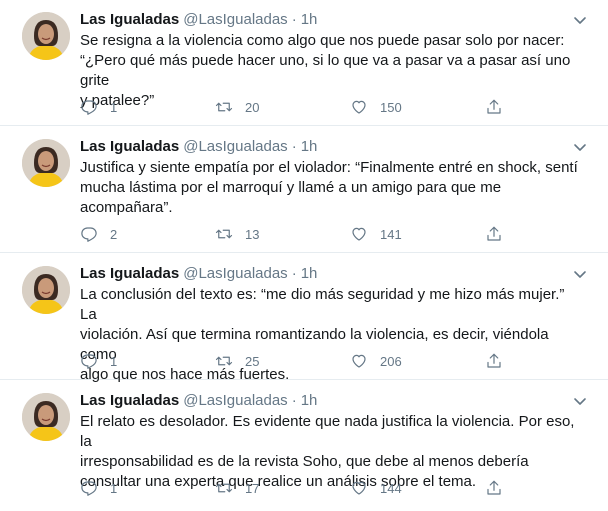 The width and height of the screenshot is (608, 511). Describe the element at coordinates (252, 488) in the screenshot. I see `retweet-count: 17` at that location.